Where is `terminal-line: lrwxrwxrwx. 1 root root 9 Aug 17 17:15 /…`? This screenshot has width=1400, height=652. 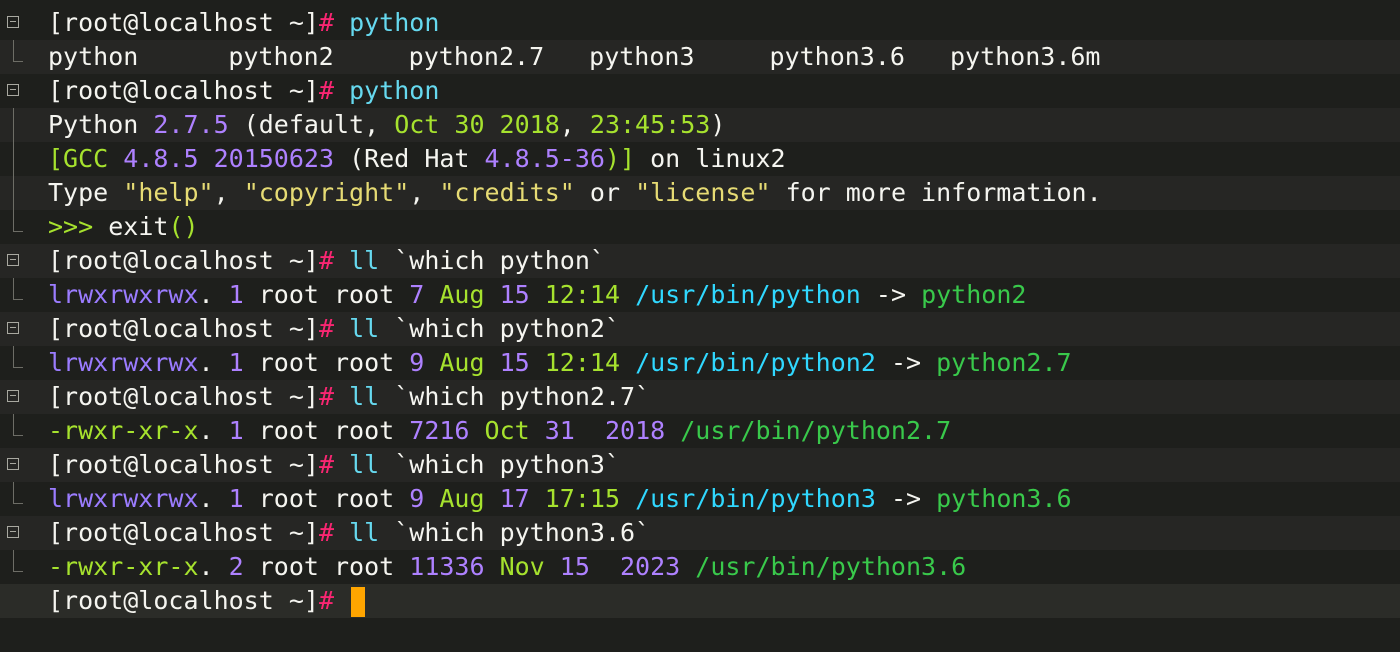
terminal-line: lrwxrwxrwx. 1 root root 9 Aug 17 17:15 /… is located at coordinates (700, 499).